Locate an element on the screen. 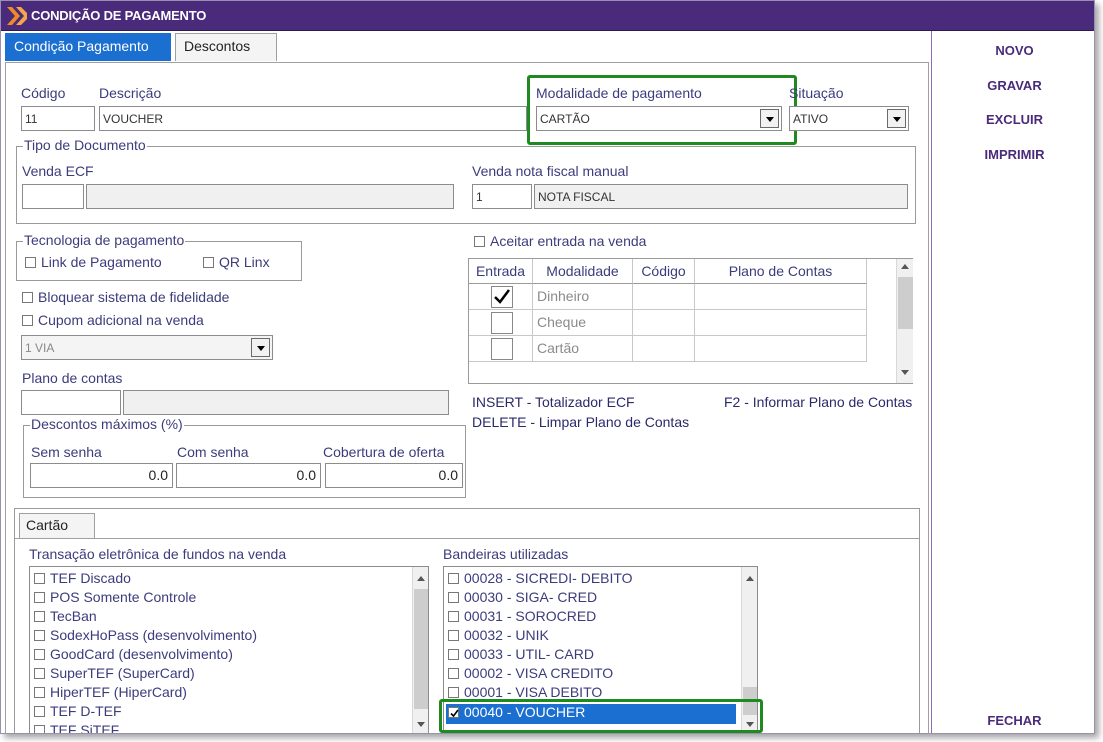 Image resolution: width=1103 pixels, height=742 pixels. entrada-checkbox-cartao is located at coordinates (502, 349).